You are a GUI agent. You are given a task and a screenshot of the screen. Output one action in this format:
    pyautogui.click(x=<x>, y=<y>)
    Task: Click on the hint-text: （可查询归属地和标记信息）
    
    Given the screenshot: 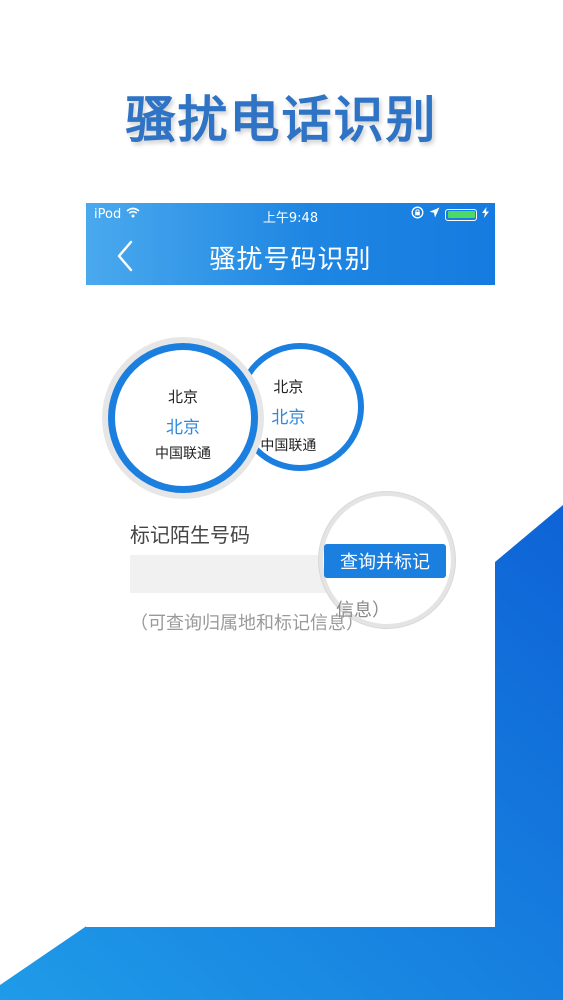 What is the action you would take?
    pyautogui.click(x=247, y=623)
    